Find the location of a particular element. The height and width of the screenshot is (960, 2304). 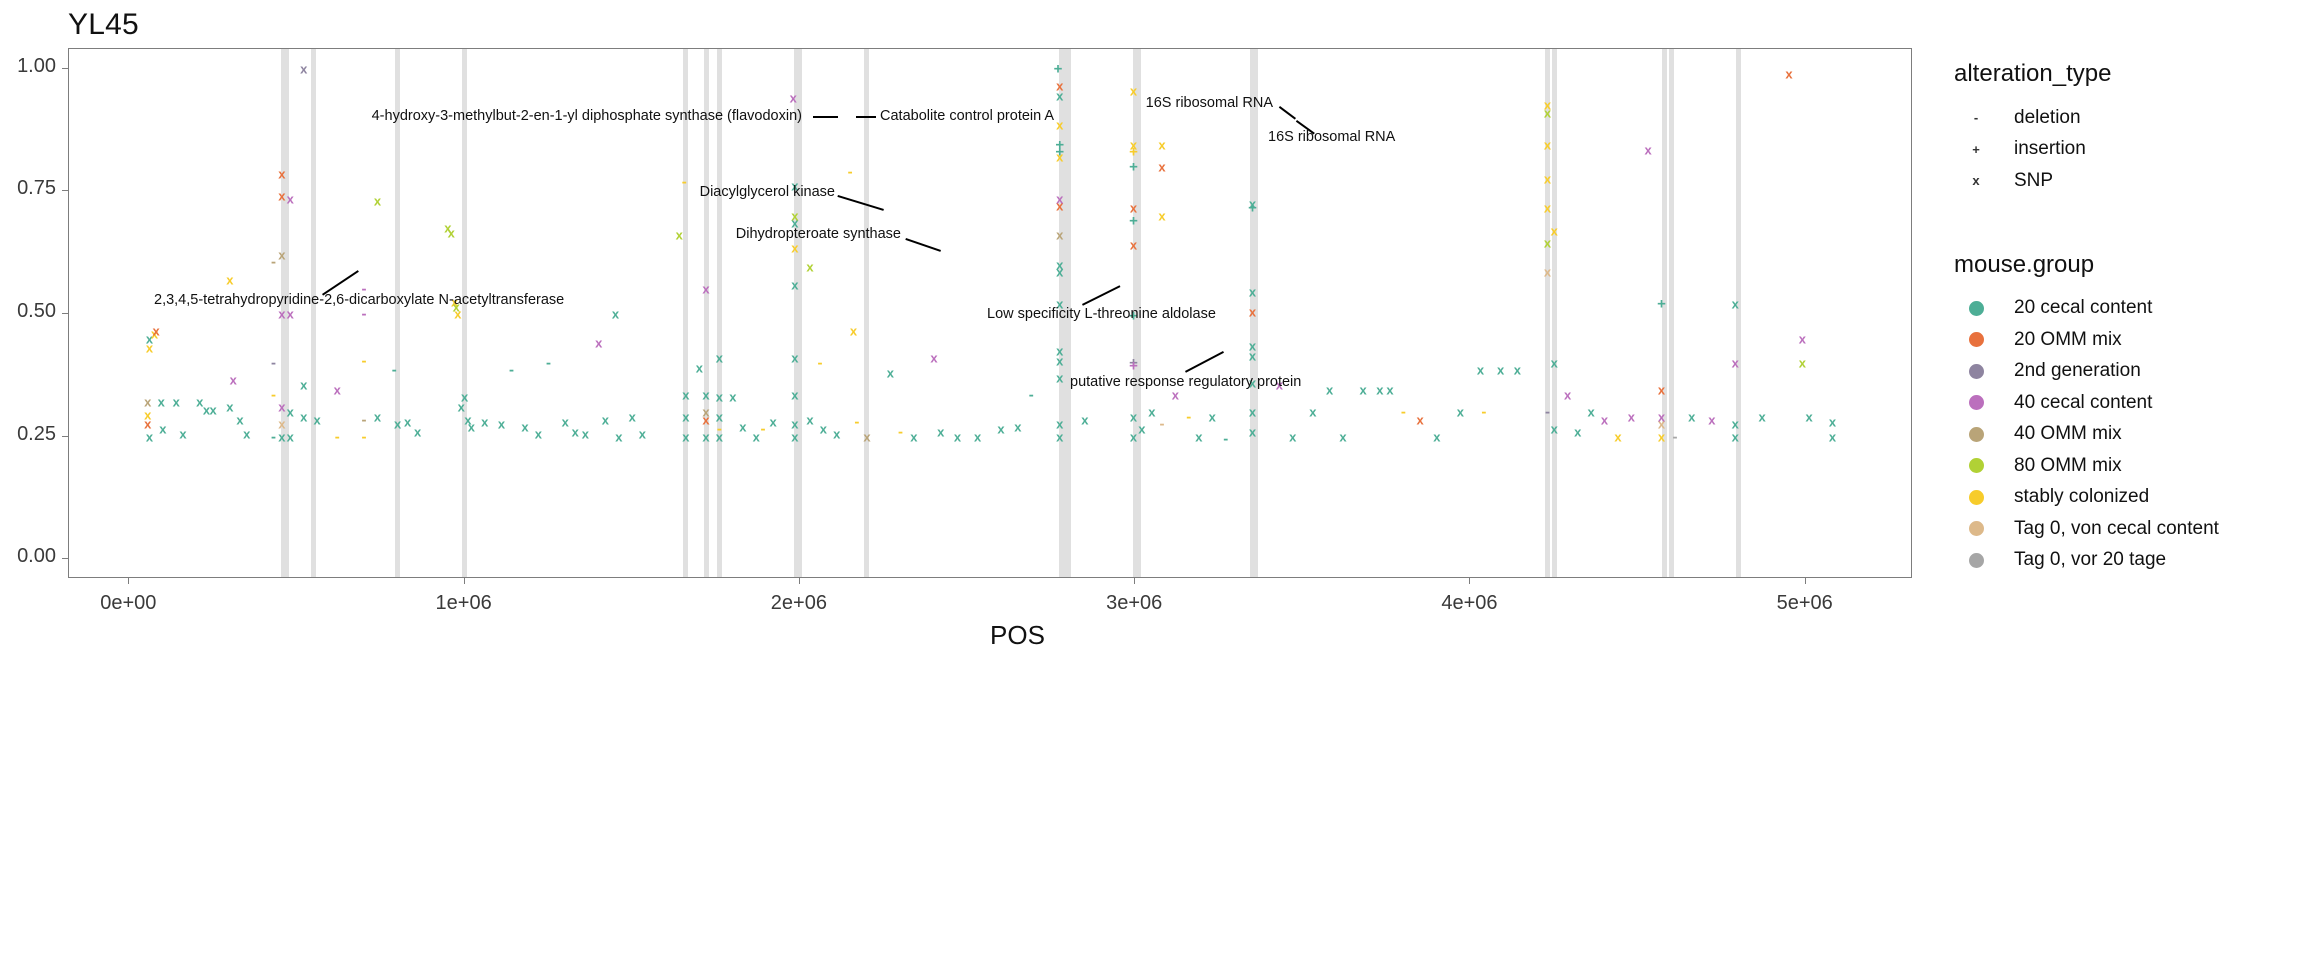

legend-glyph-deletion-icon: - is located at coordinates (1976, 118).